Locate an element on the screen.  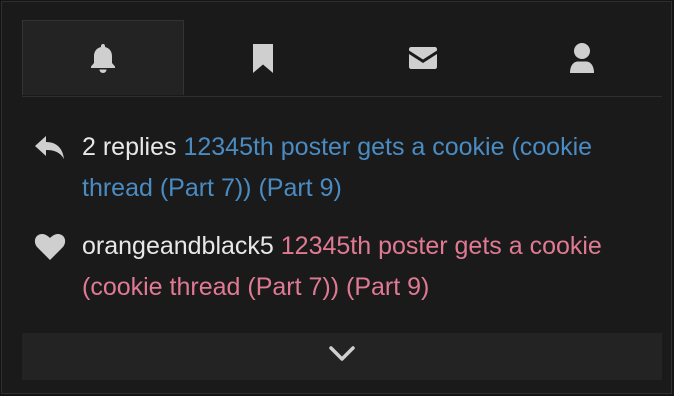
envelope-icon is located at coordinates (423, 58).